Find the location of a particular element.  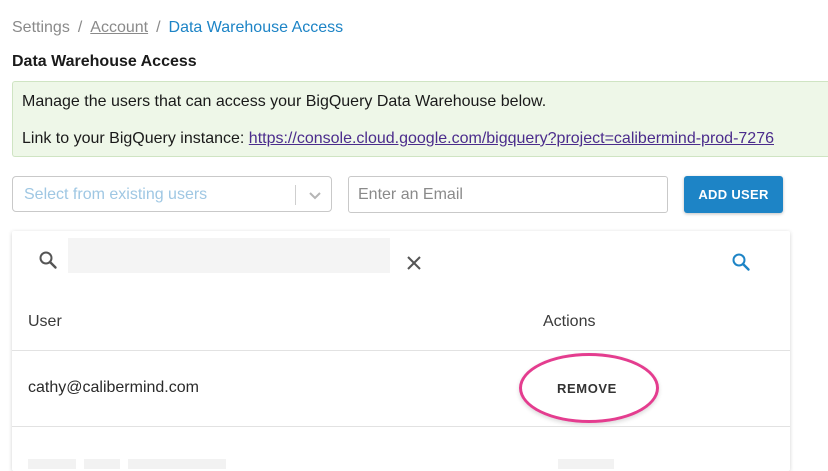

existing-users-select: Select from existing users is located at coordinates (172, 194).